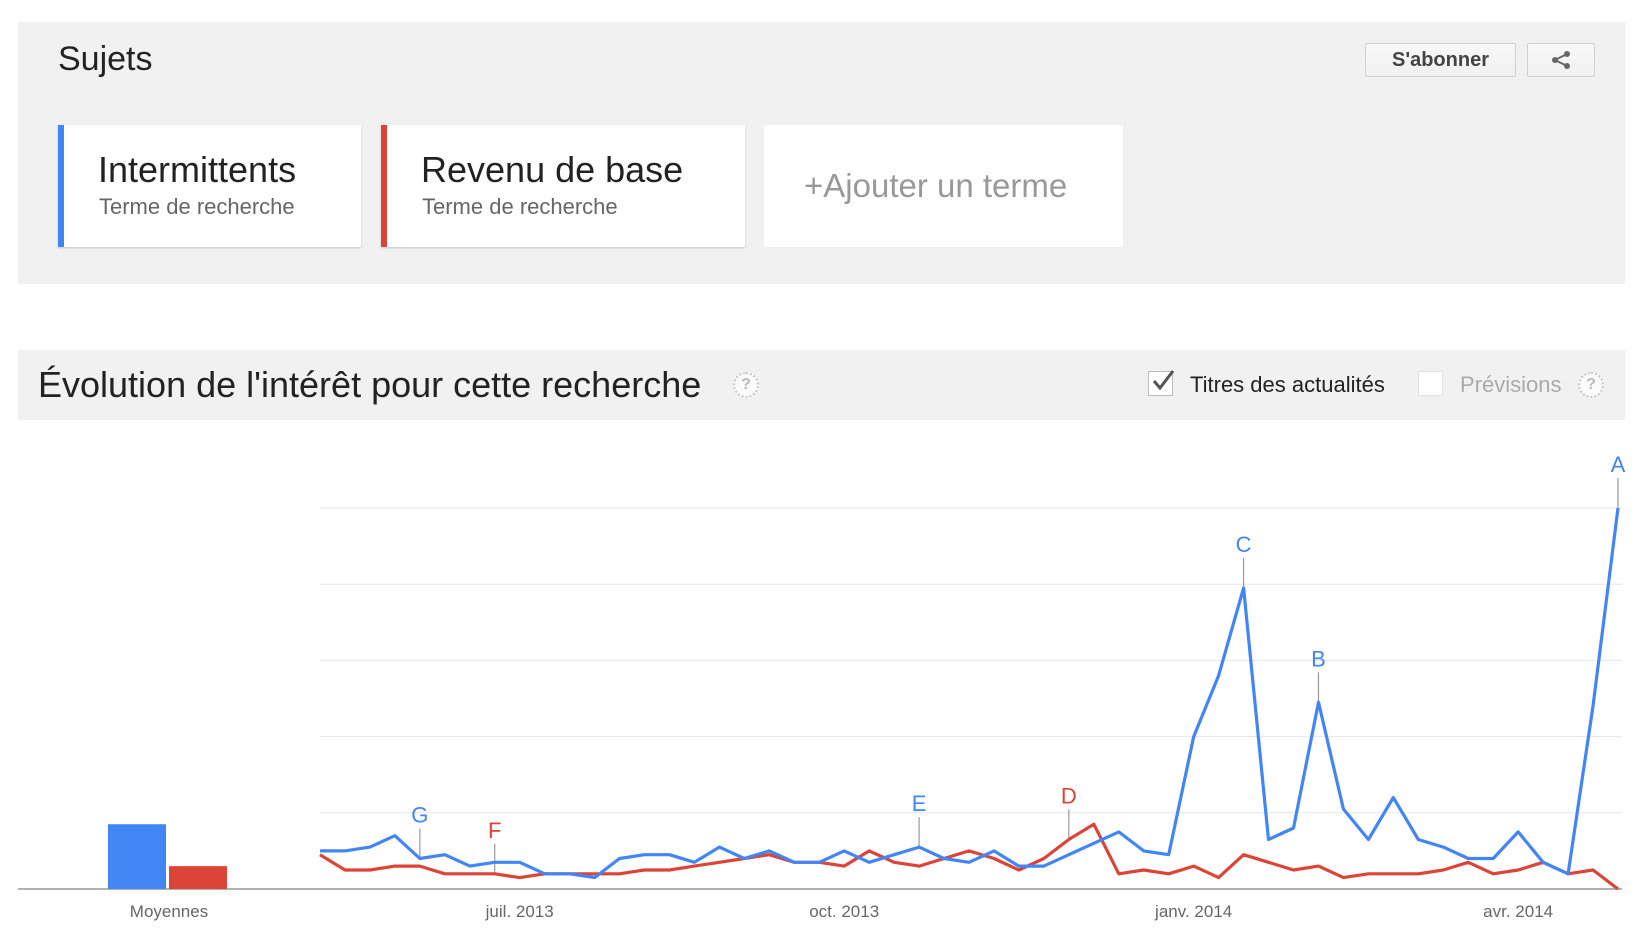 The image size is (1643, 928). What do you see at coordinates (1193, 911) in the screenshot?
I see `x-tick-label: janv. 2014` at bounding box center [1193, 911].